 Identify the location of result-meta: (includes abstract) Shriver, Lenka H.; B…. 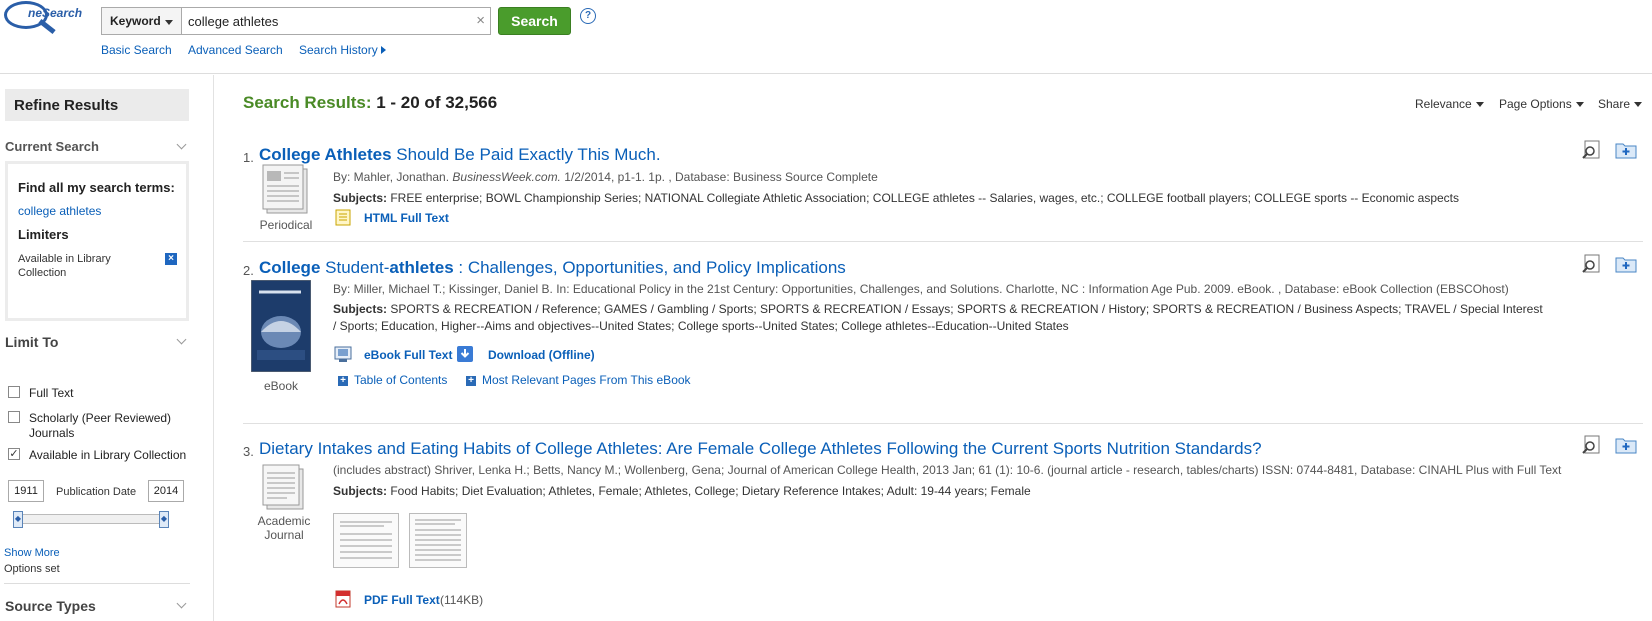
(947, 470).